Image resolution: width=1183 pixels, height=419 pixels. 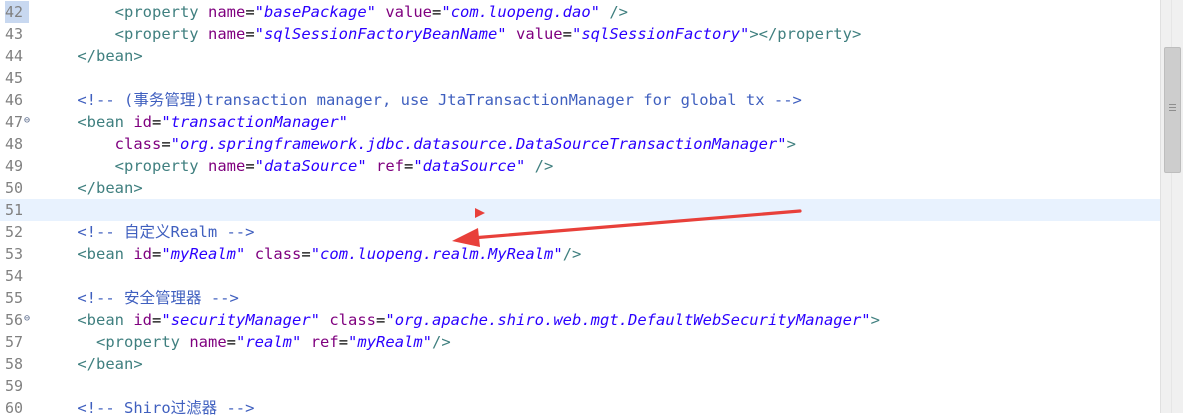 What do you see at coordinates (436, 254) in the screenshot?
I see `code-token: "com.luopeng.realm.MyRealm"` at bounding box center [436, 254].